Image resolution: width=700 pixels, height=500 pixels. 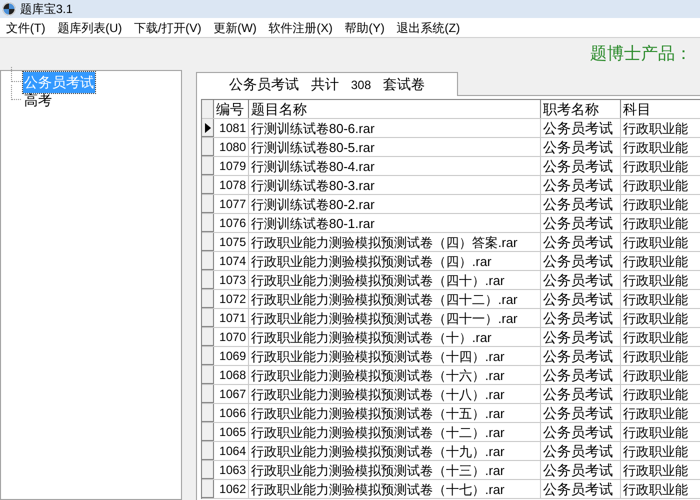 I want to click on table-cell: 1080, so click(x=231, y=147).